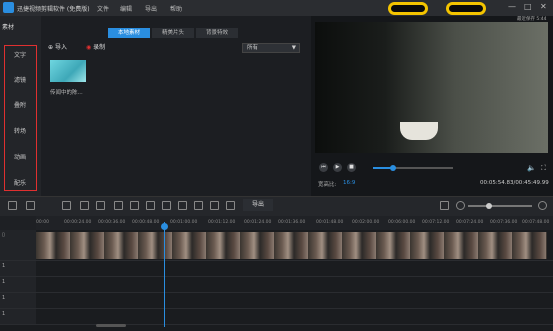 The width and height of the screenshot is (553, 331). Describe the element at coordinates (20, 156) in the screenshot. I see `sidebar-item-animation: 动画` at that location.